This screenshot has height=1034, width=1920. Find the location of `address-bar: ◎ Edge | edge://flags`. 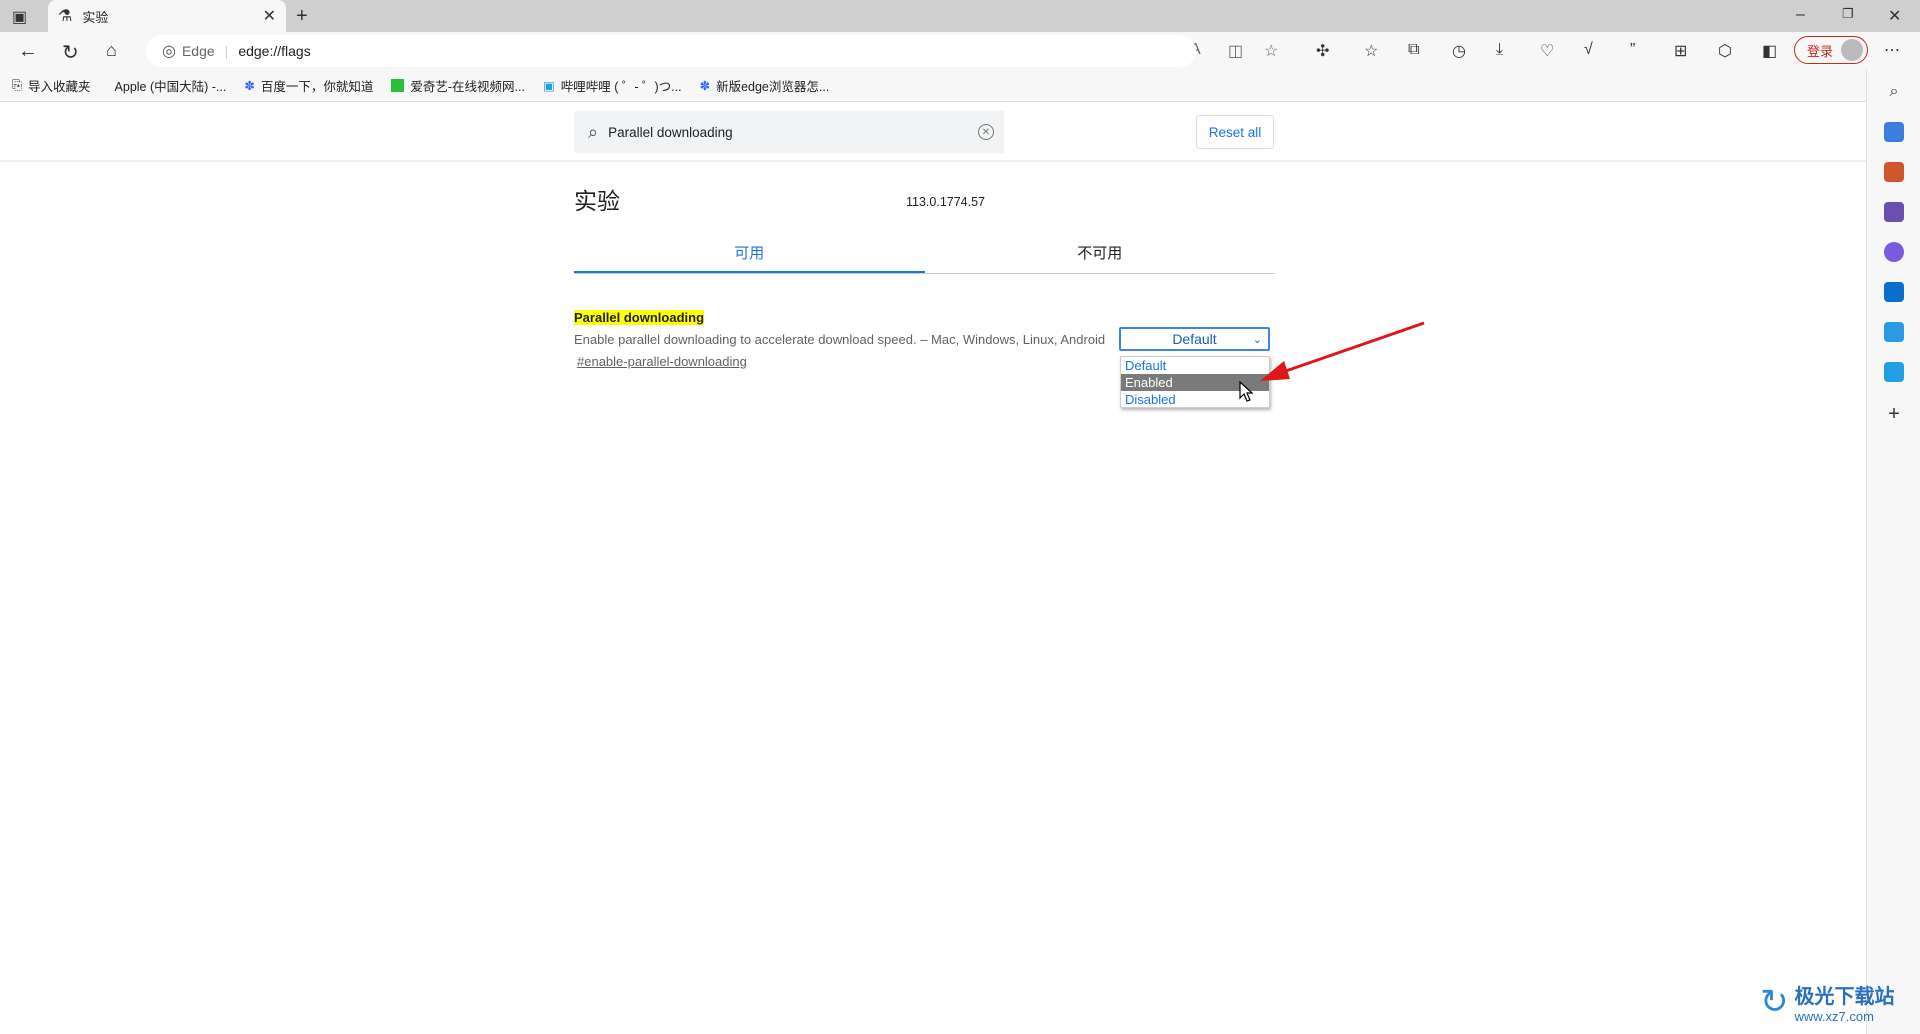

address-bar: ◎ Edge | edge://flags is located at coordinates (671, 51).